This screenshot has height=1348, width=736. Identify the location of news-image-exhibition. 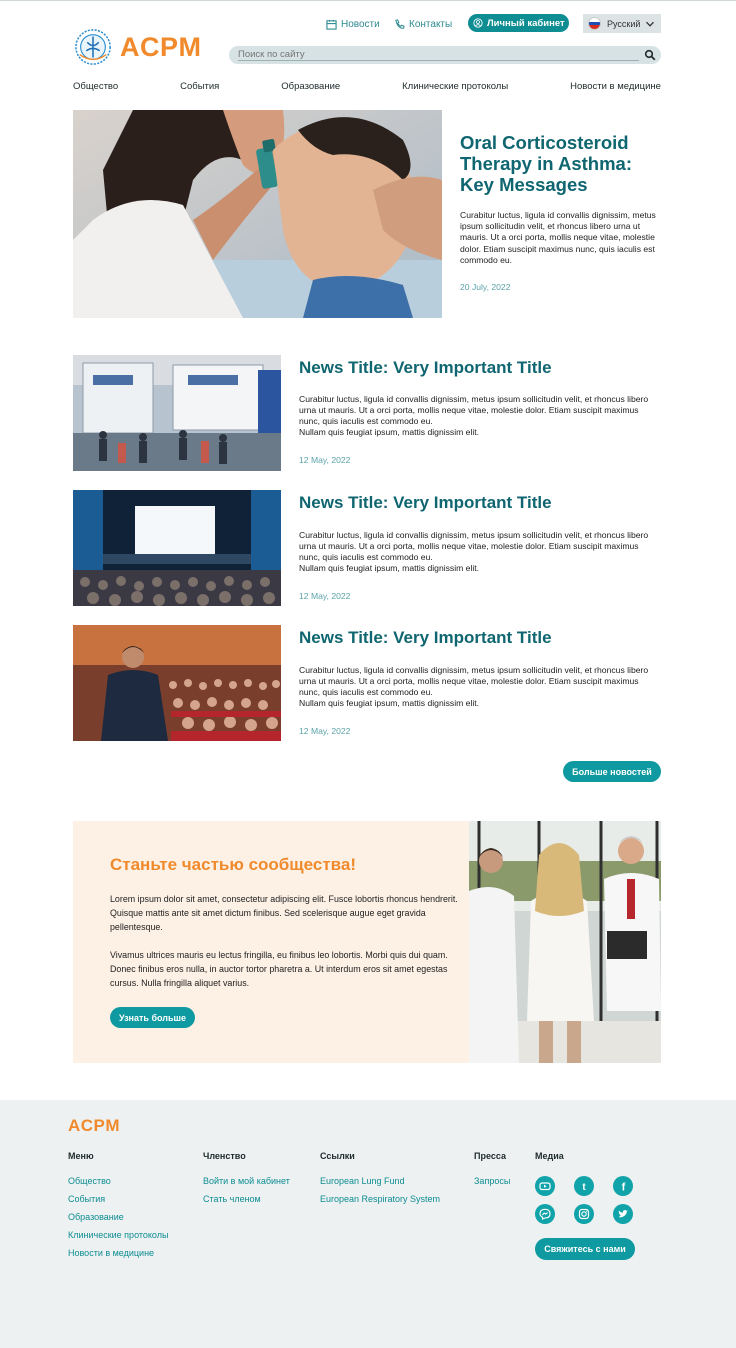
(177, 413).